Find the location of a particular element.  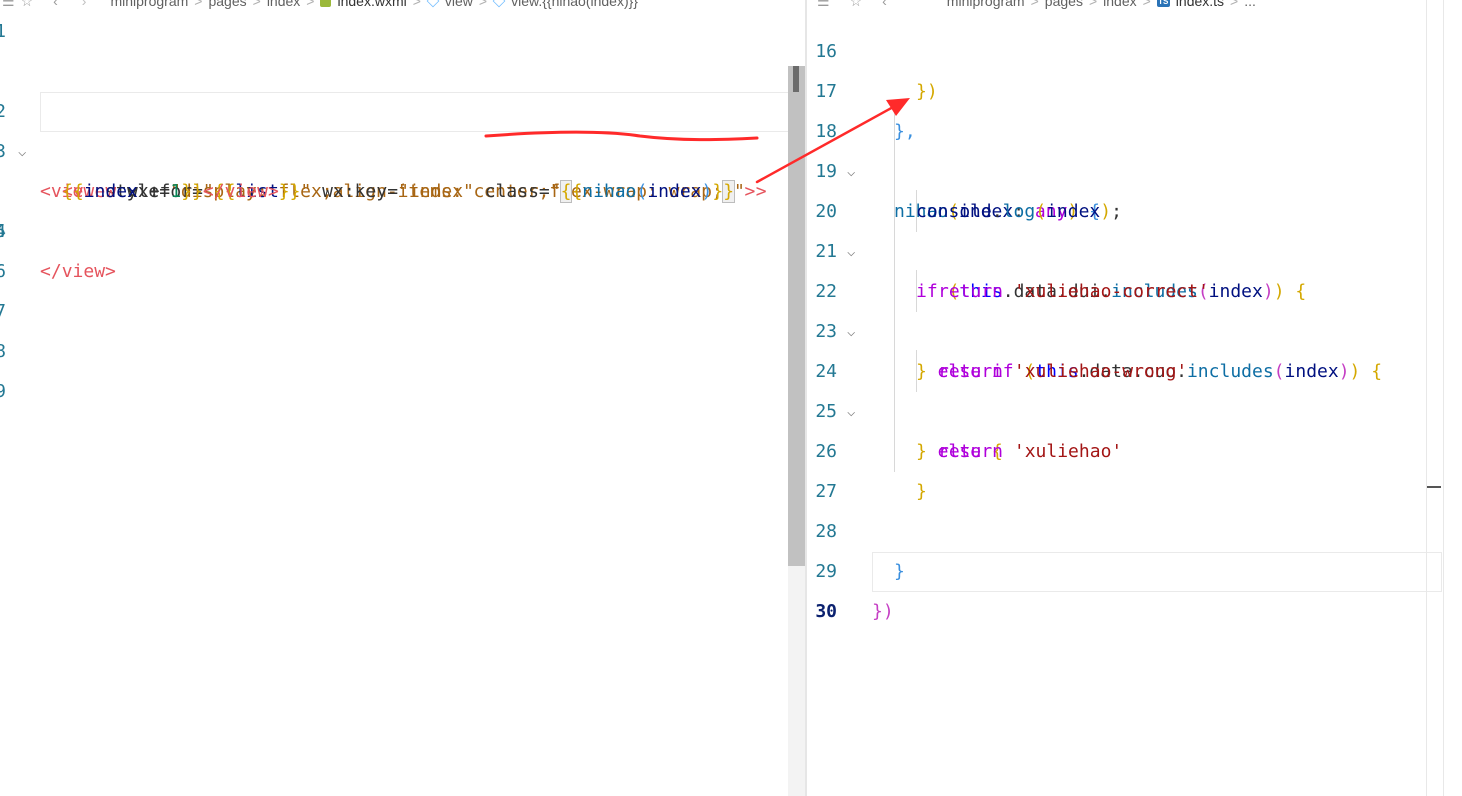

token: if is located at coordinates (927, 291).